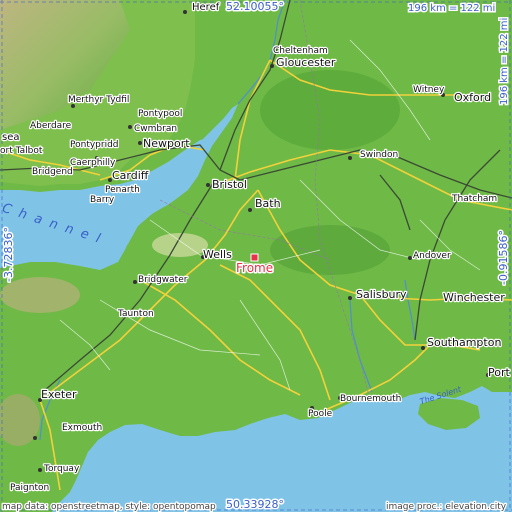 The image size is (512, 512). I want to click on place-label: Barry, so click(102, 200).